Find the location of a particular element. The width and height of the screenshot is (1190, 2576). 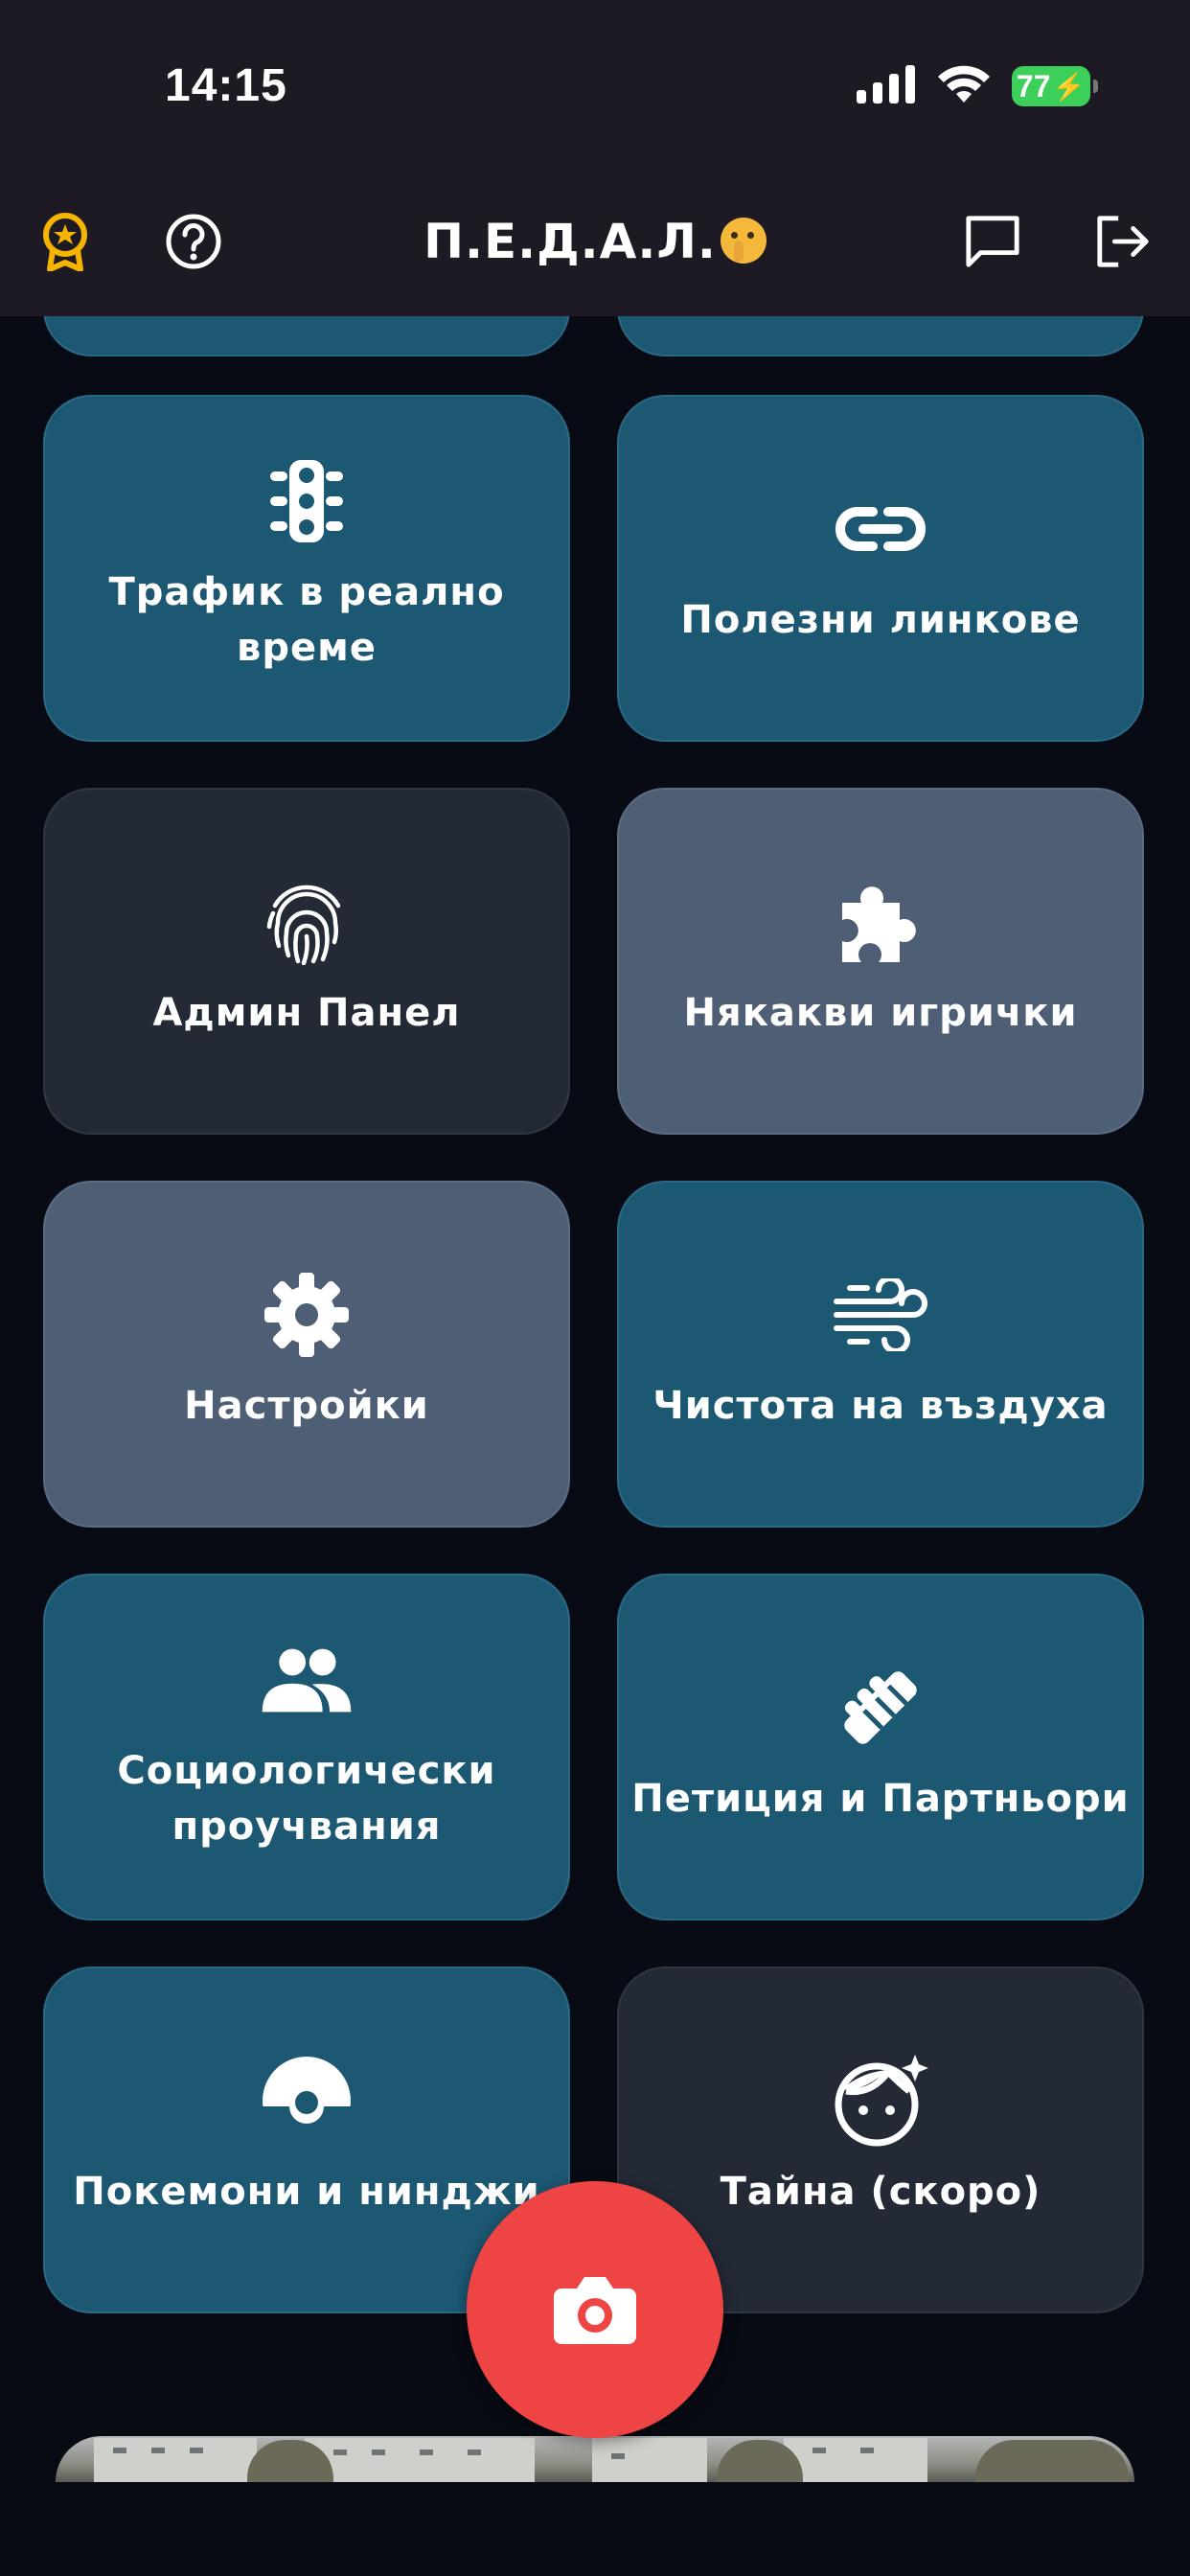

city-photo is located at coordinates (595, 2459).